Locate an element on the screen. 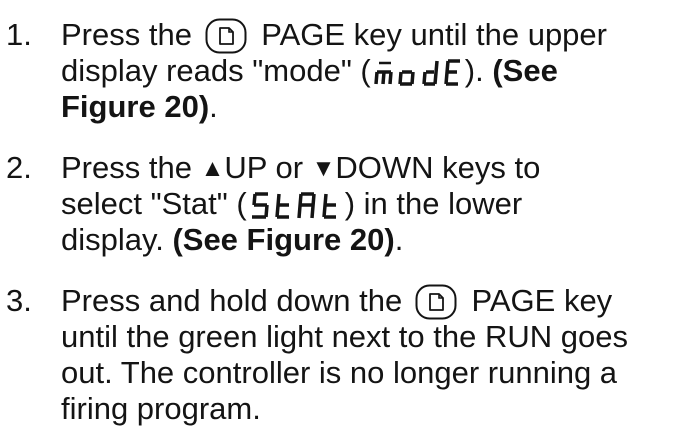  step-line: select "Stat" () in the lower is located at coordinates (292, 203).